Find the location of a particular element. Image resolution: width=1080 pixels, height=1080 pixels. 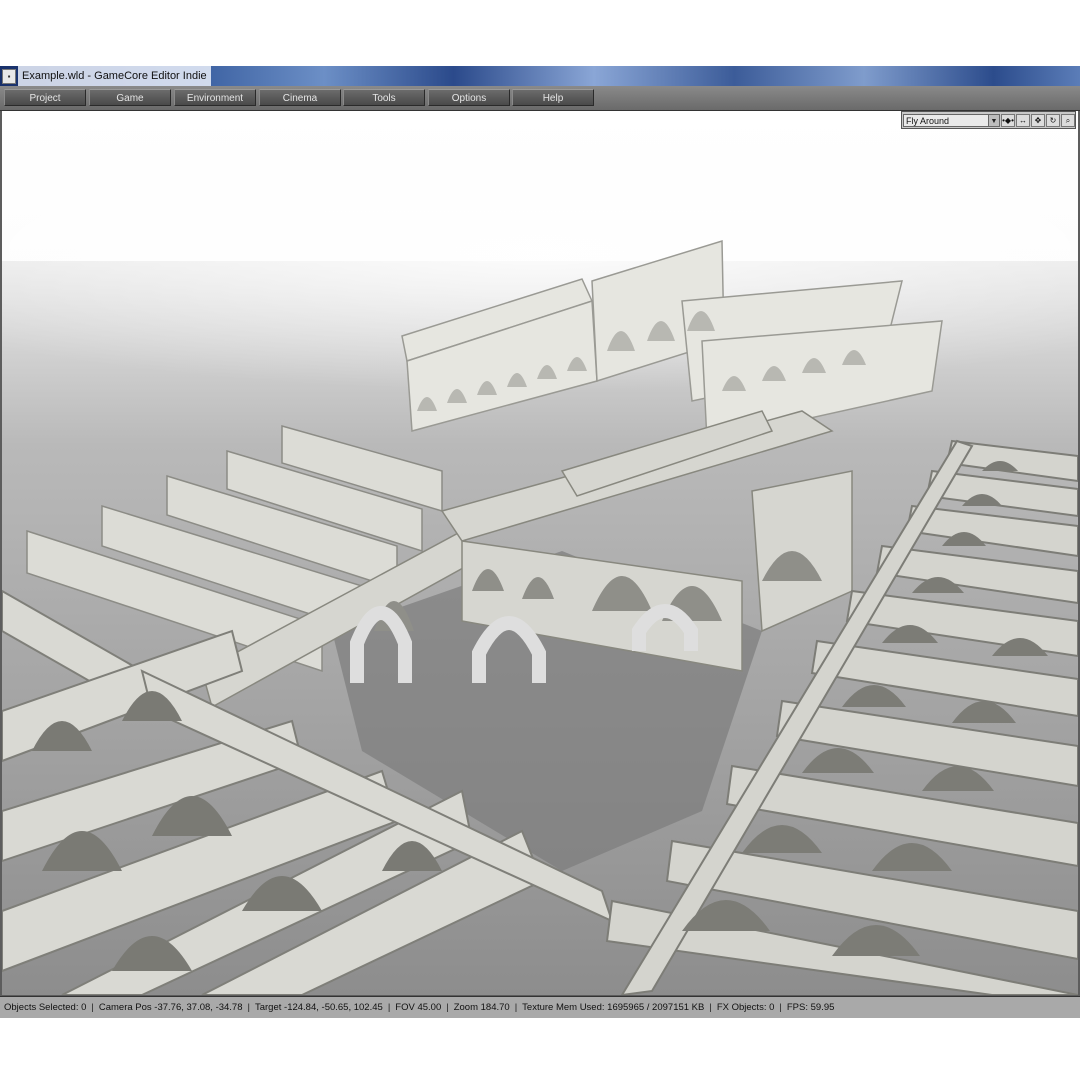

menu-options: Options is located at coordinates (469, 97).